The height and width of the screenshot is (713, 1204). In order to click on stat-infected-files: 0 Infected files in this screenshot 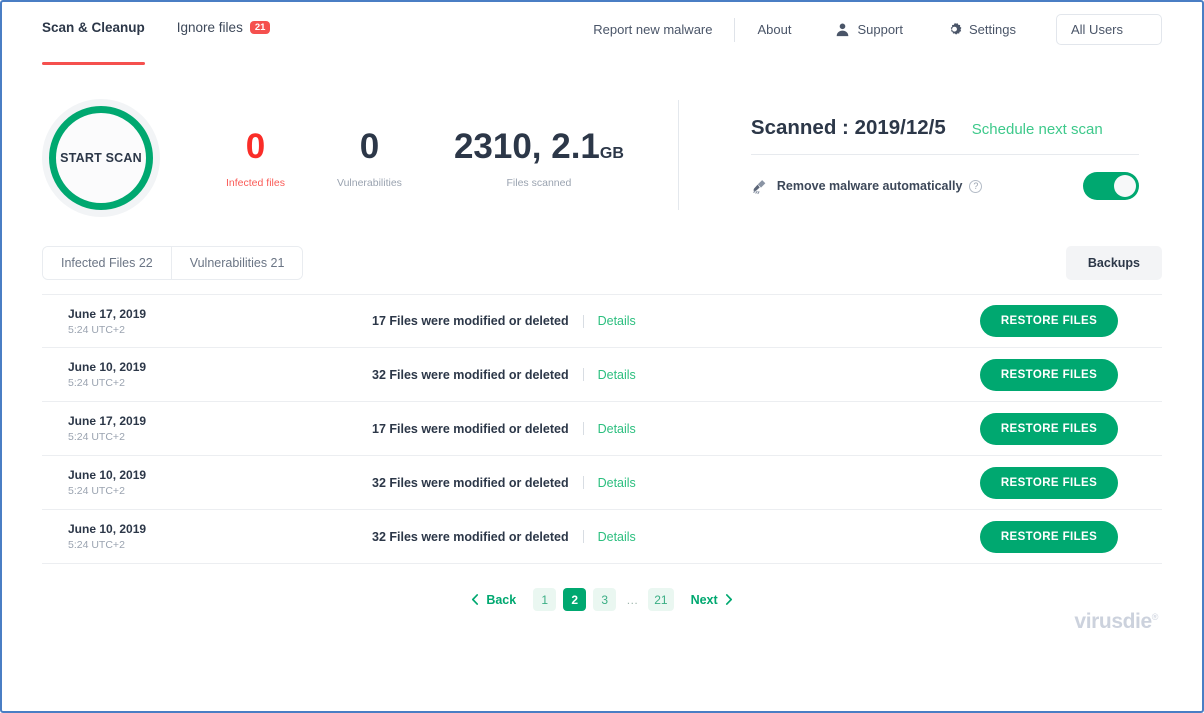, I will do `click(255, 157)`.